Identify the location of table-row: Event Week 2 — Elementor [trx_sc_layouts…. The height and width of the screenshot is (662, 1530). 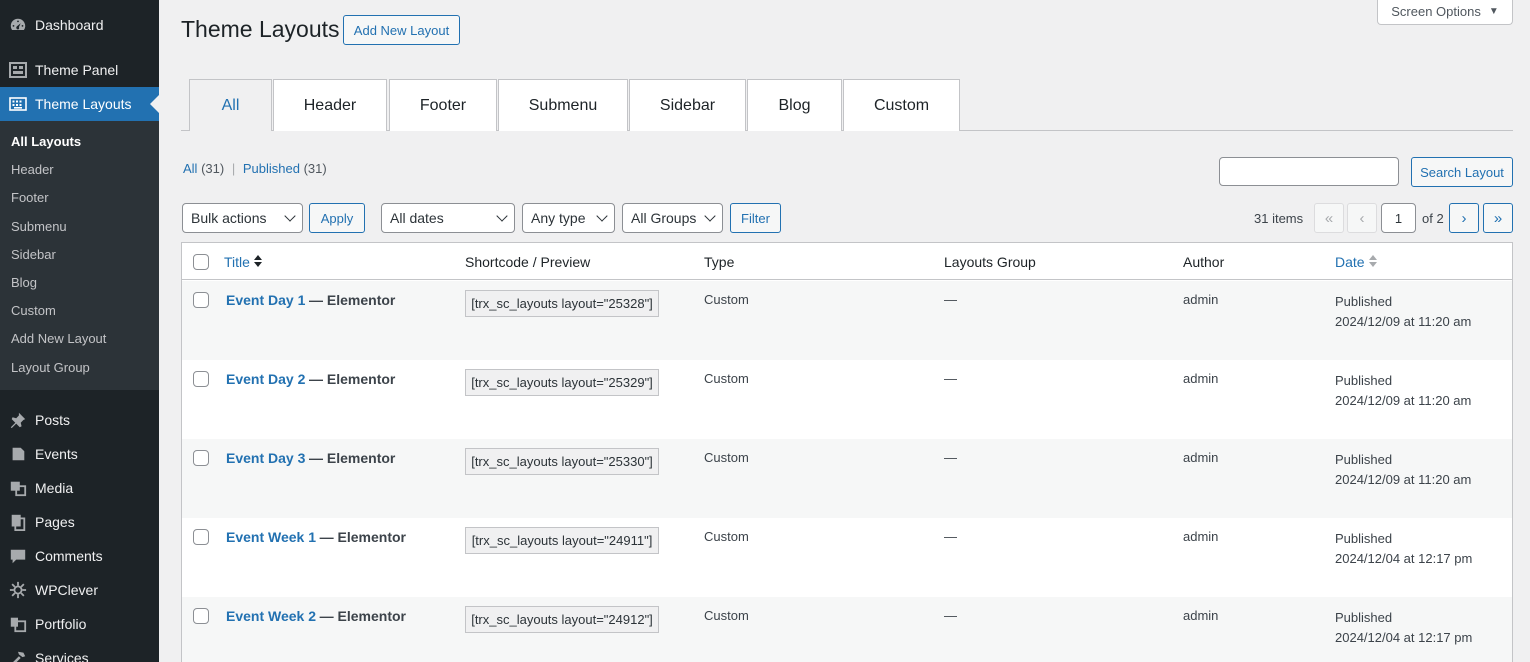
(847, 629).